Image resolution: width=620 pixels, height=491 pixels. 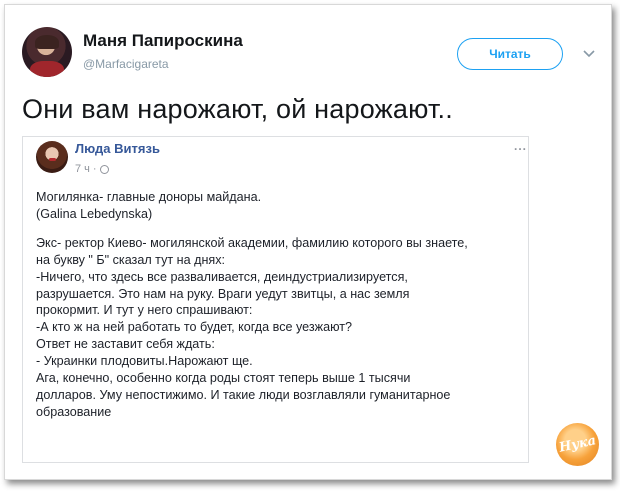 I want to click on globe-icon, so click(x=104, y=169).